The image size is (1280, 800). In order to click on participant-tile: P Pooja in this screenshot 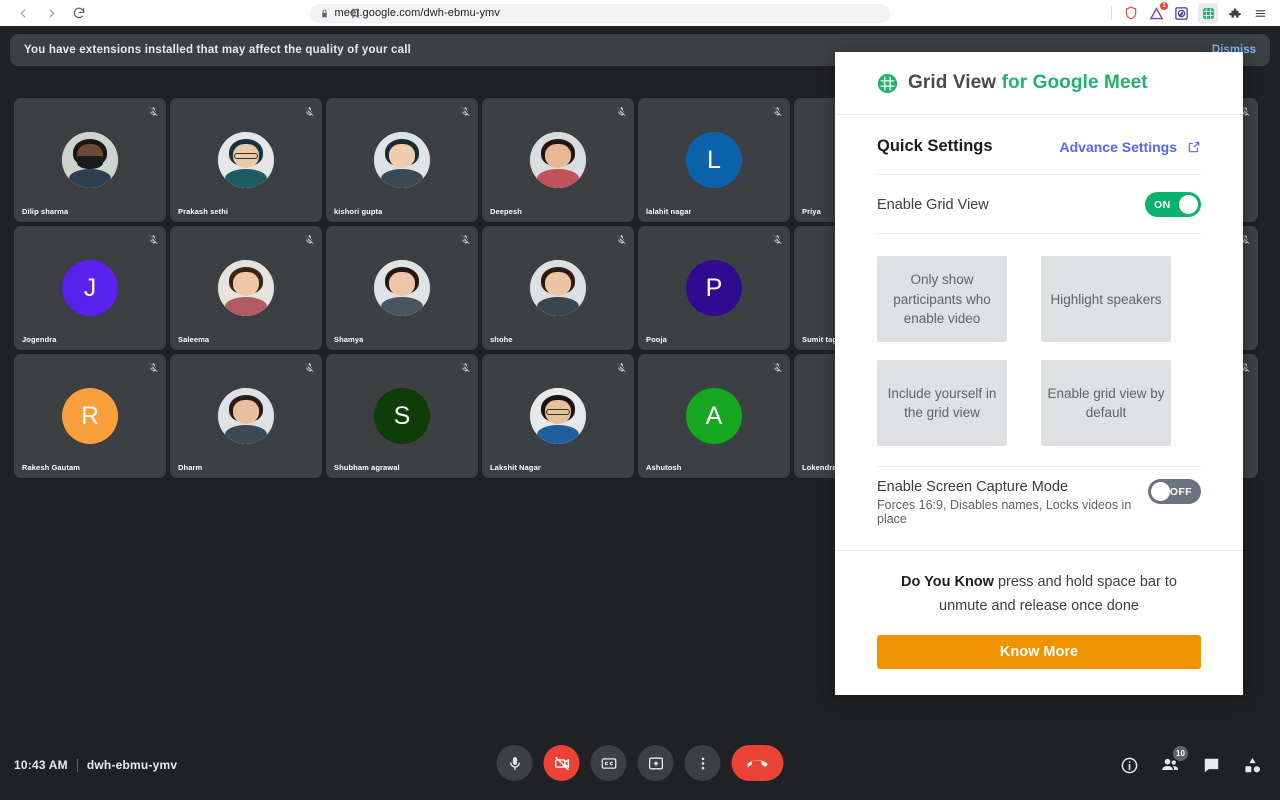, I will do `click(714, 288)`.